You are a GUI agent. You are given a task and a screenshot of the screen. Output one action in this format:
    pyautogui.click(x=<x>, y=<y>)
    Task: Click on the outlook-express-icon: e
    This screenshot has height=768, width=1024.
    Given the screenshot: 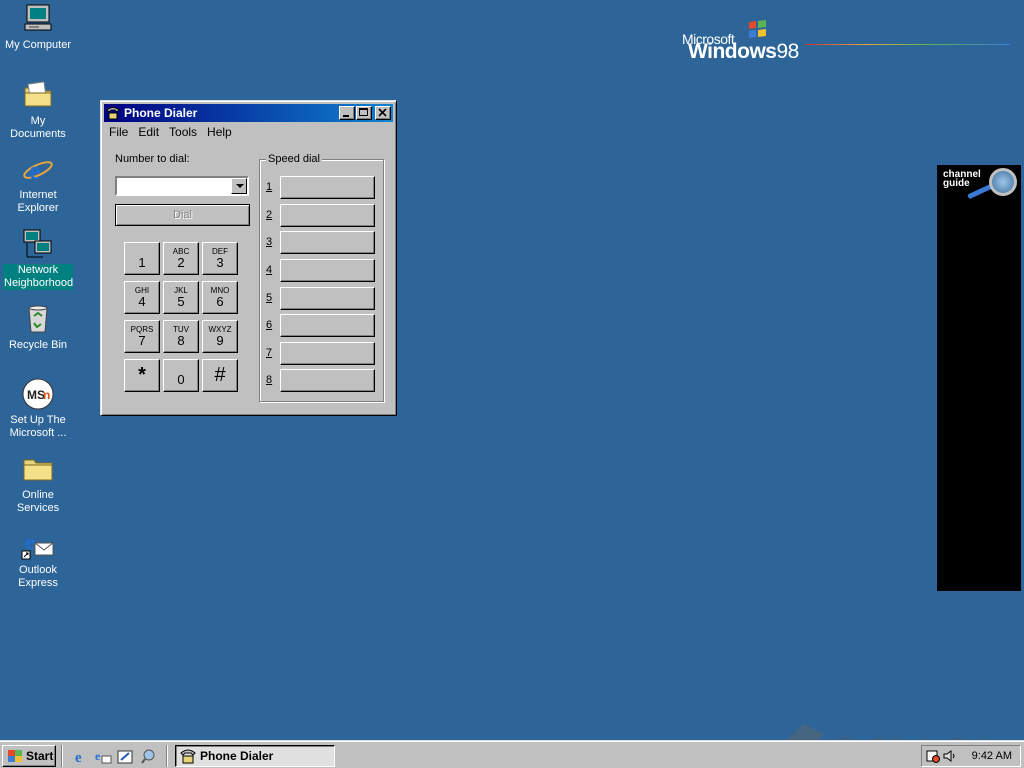 What is the action you would take?
    pyautogui.click(x=38, y=544)
    